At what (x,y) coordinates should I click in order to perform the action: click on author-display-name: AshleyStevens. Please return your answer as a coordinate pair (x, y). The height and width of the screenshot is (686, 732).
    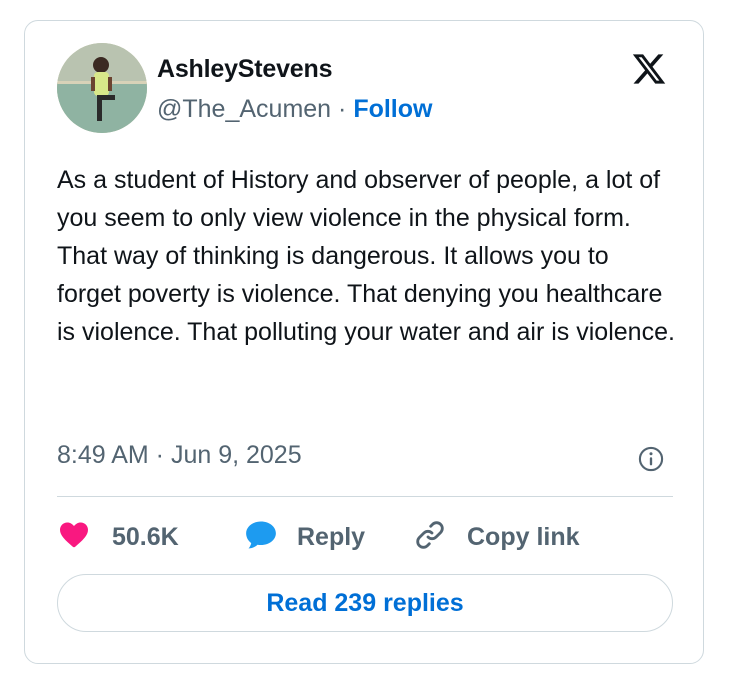
    Looking at the image, I should click on (244, 69).